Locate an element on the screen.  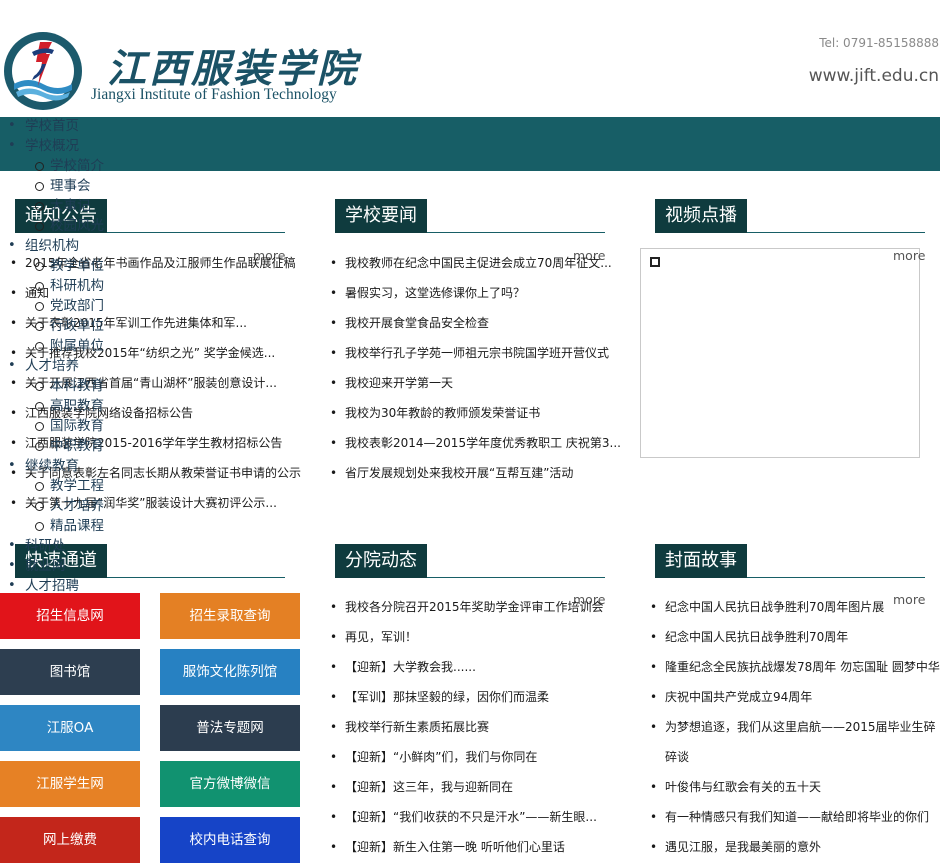
submenu-item: 精品课程 is located at coordinates (69, 526).